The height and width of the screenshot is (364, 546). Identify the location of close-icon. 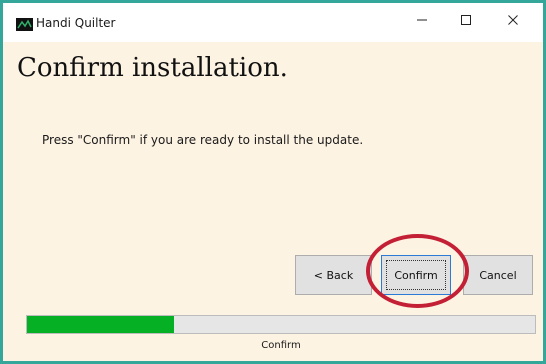
(513, 22).